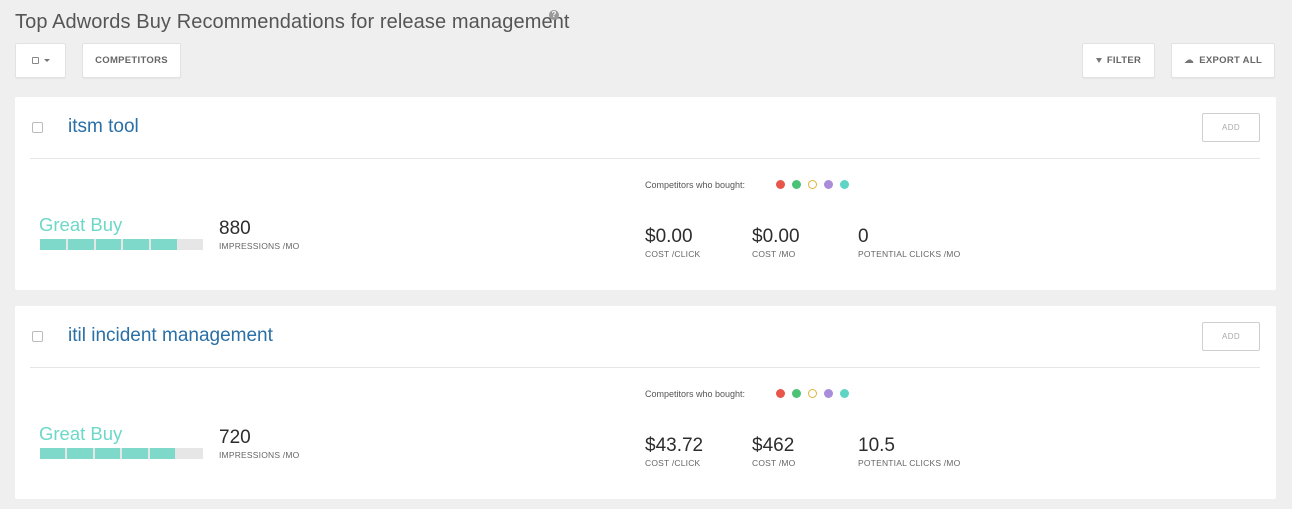 The height and width of the screenshot is (509, 1292). I want to click on filter-button: FILTER, so click(1118, 60).